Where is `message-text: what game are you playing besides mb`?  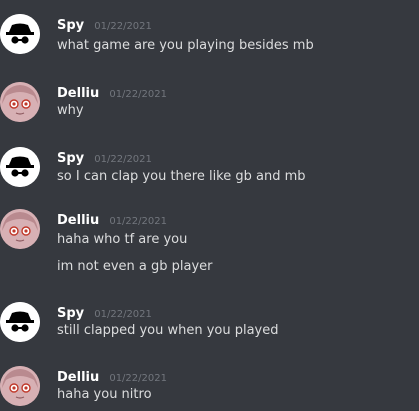 message-text: what game are you playing besides mb is located at coordinates (185, 45).